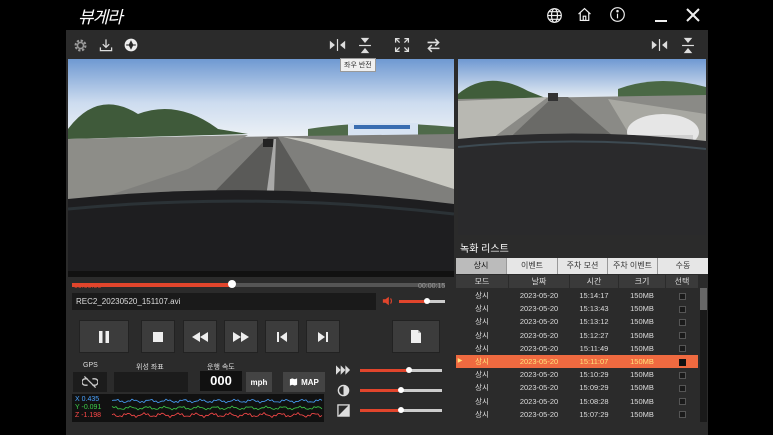 The image size is (773, 435). What do you see at coordinates (594, 348) in the screenshot?
I see `row-time: 15:11:49` at bounding box center [594, 348].